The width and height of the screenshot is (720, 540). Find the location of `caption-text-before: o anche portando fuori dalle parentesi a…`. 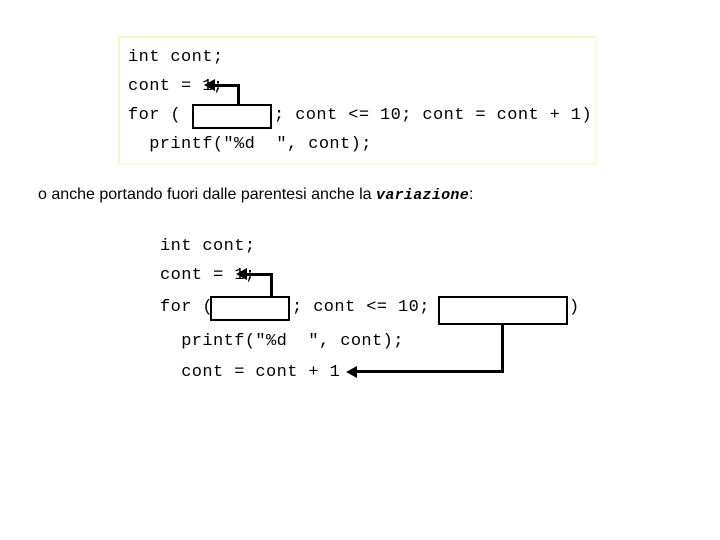

caption-text-before: o anche portando fuori dalle parentesi a… is located at coordinates (207, 194).